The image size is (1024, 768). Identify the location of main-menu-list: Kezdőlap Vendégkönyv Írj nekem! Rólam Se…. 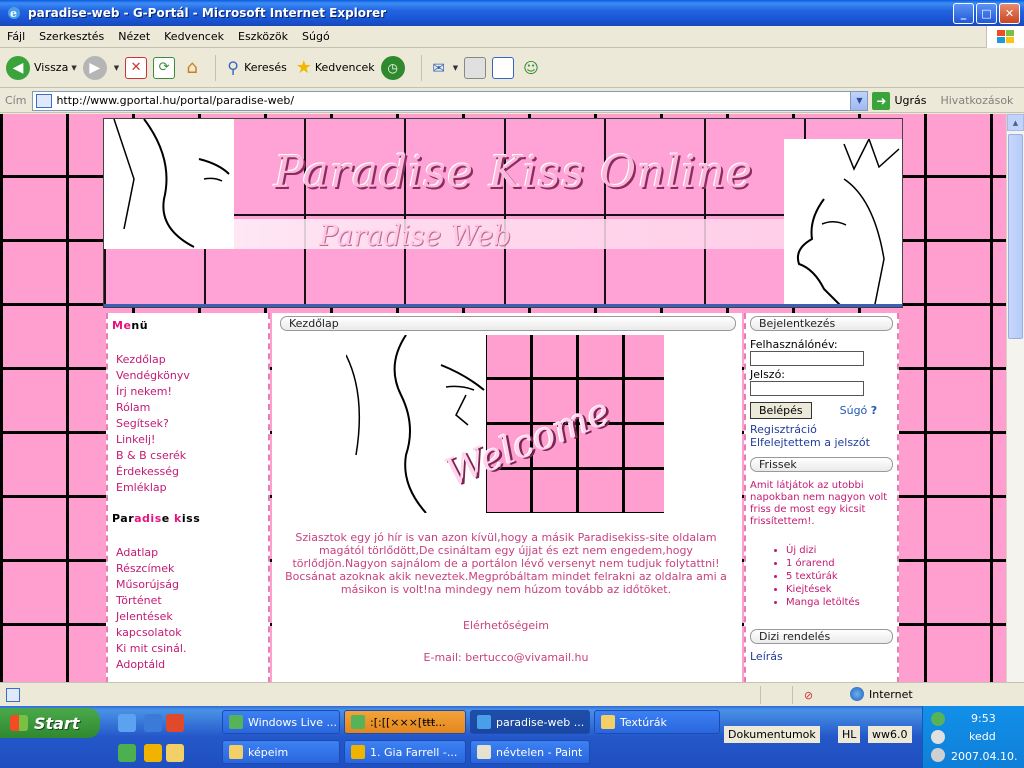
(192, 424).